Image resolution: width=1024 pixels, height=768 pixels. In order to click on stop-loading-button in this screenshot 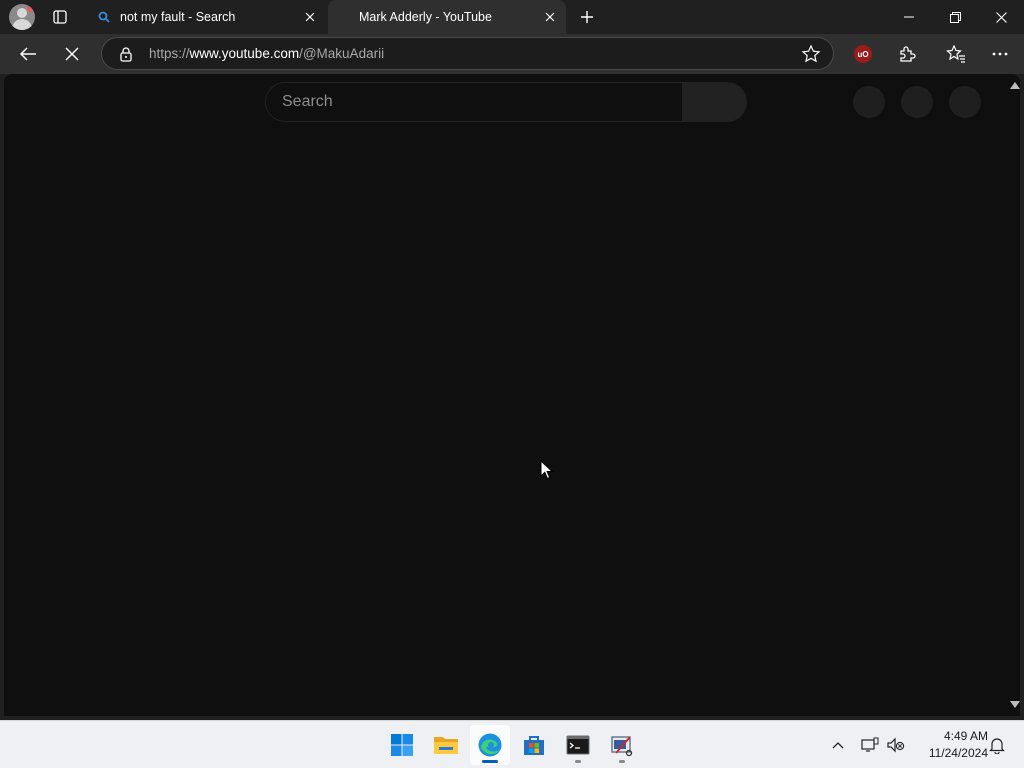, I will do `click(72, 54)`.